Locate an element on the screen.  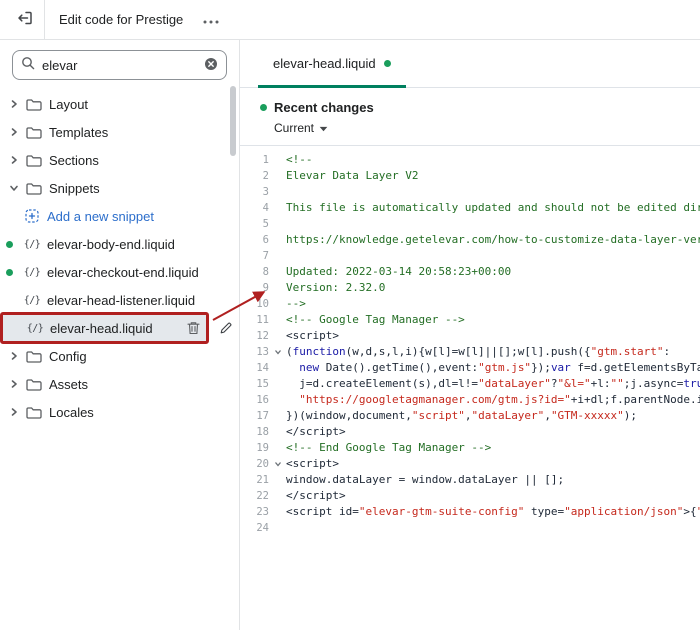
sidebar-action-add-a-new-snippet: Add a new snippet is located at coordinates (119, 216).